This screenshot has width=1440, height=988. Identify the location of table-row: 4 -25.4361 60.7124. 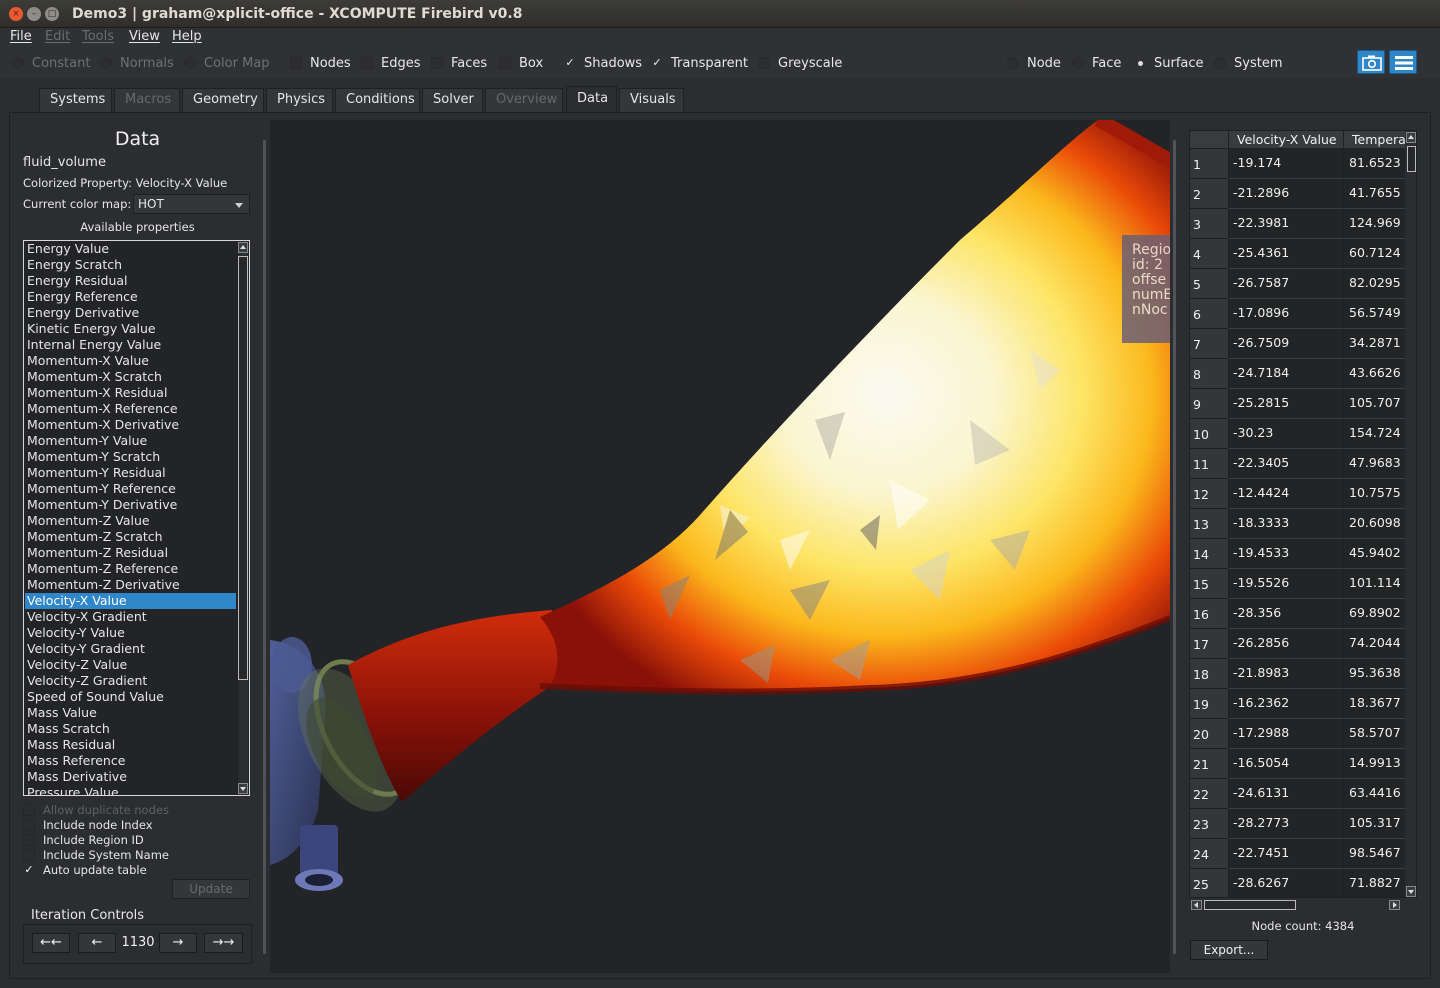
(1298, 254).